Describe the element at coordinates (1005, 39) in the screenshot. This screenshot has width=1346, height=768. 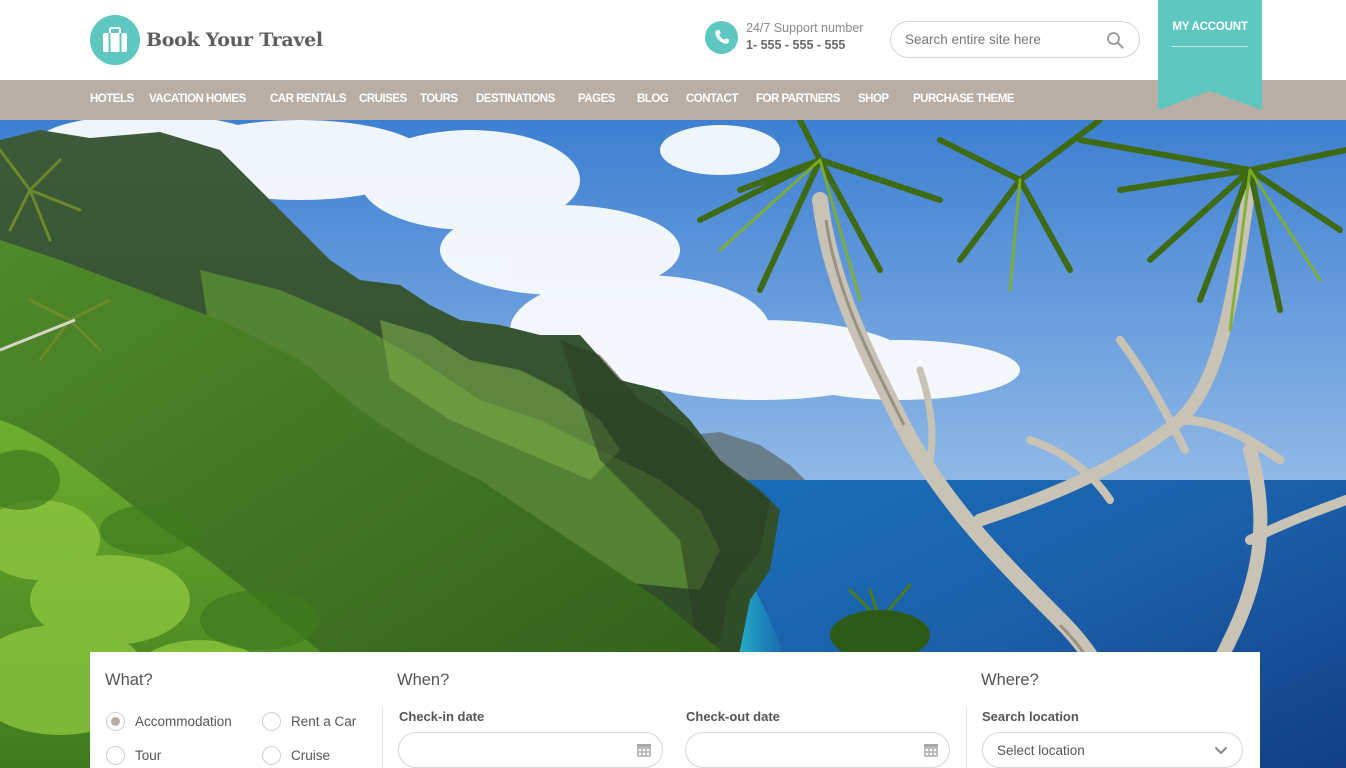
I see `search-input` at that location.